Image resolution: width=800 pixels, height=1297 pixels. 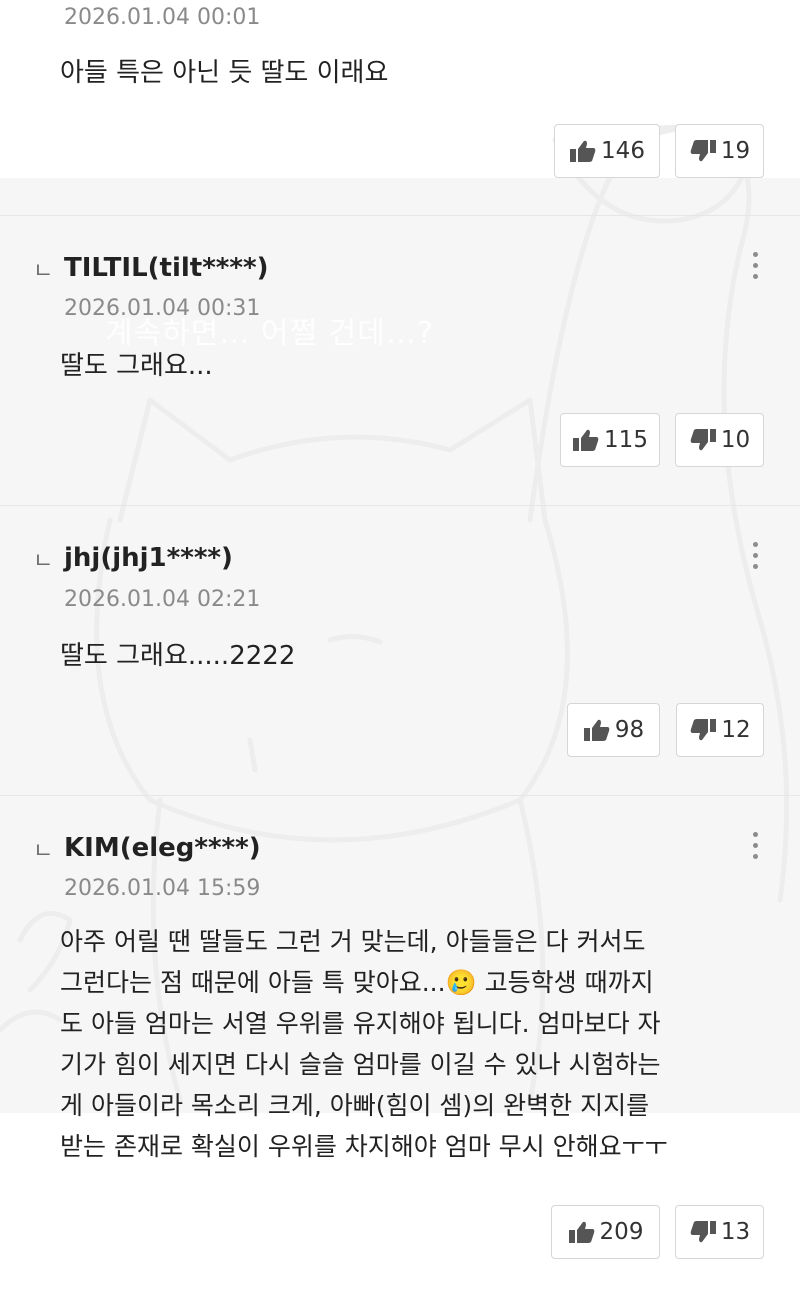 I want to click on like-button: 146, so click(x=607, y=151).